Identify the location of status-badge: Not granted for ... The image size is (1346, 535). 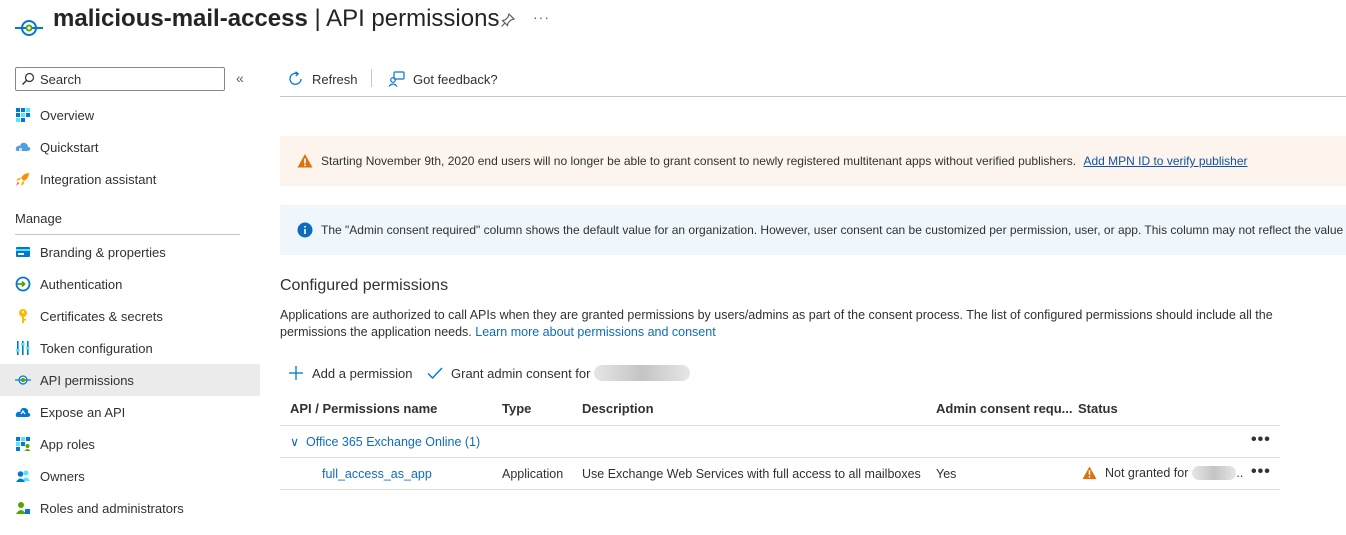
(1162, 473).